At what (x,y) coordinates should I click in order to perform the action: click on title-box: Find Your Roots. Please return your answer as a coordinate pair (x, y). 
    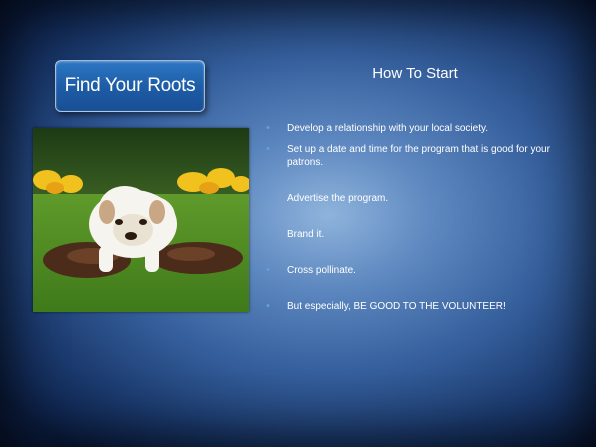
    Looking at the image, I should click on (130, 86).